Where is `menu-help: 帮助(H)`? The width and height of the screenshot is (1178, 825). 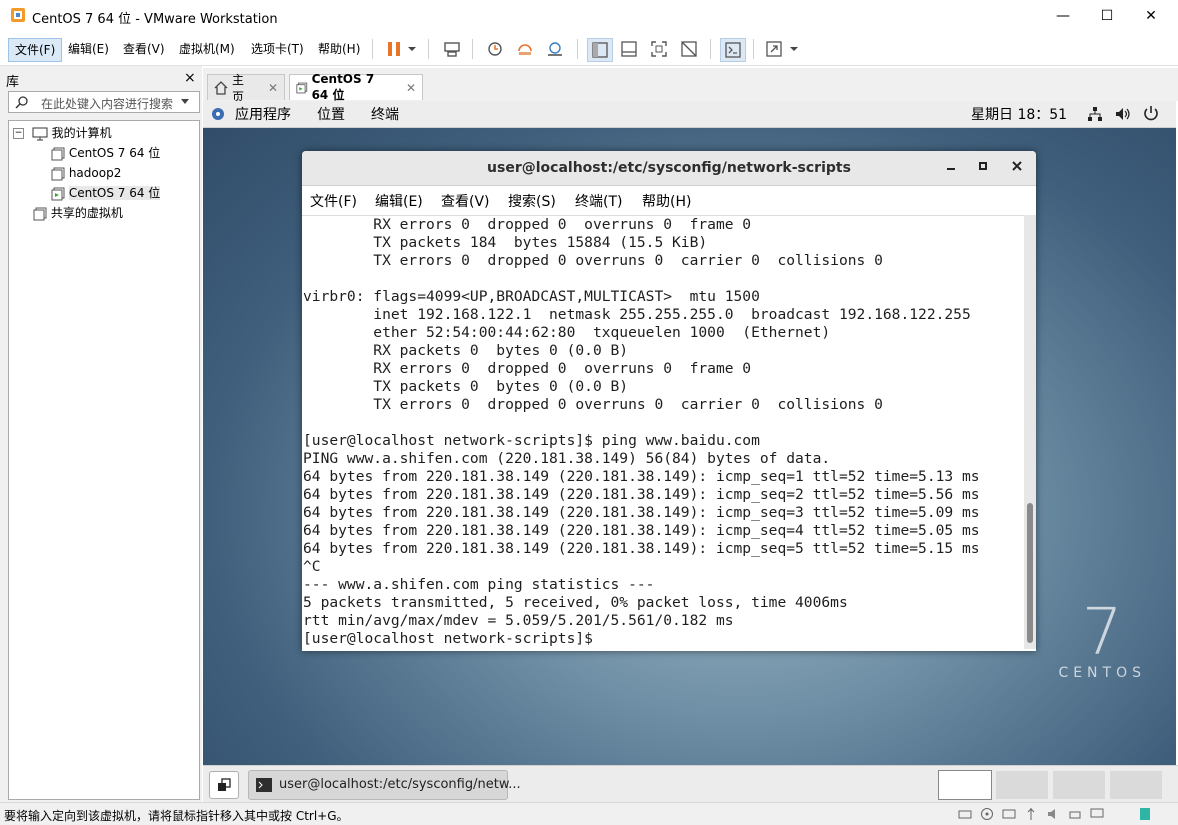
menu-help: 帮助(H) is located at coordinates (339, 49).